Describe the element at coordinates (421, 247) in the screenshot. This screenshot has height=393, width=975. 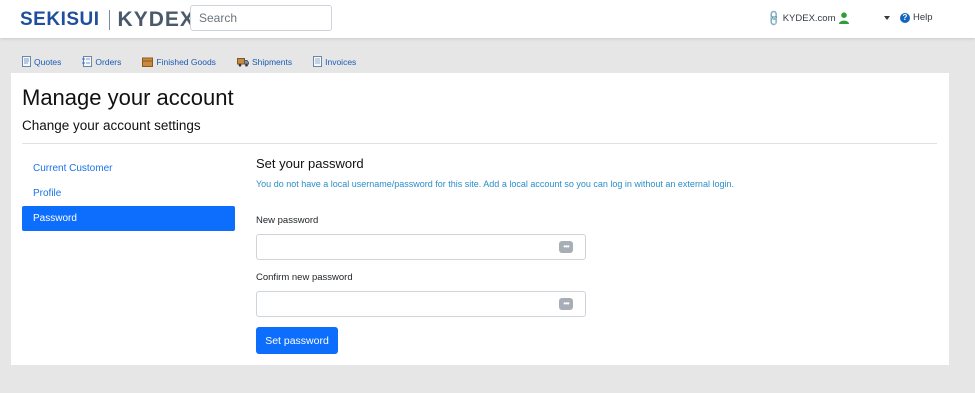
I see `new-password-field: •••` at that location.